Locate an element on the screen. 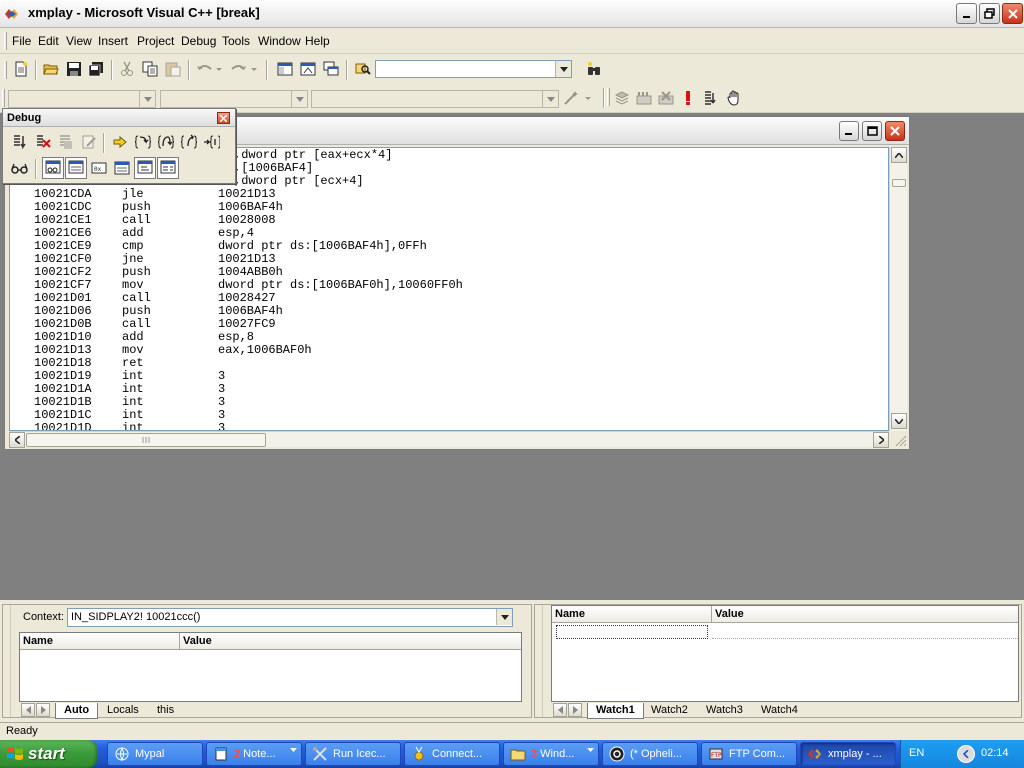 Image resolution: width=1024 pixels, height=768 pixels. break-execution-button is located at coordinates (66, 142).